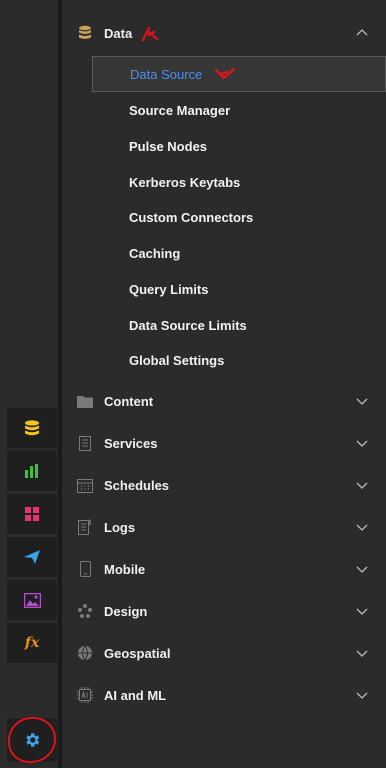 This screenshot has width=386, height=768. Describe the element at coordinates (362, 32) in the screenshot. I see `chevron-up-icon` at that location.